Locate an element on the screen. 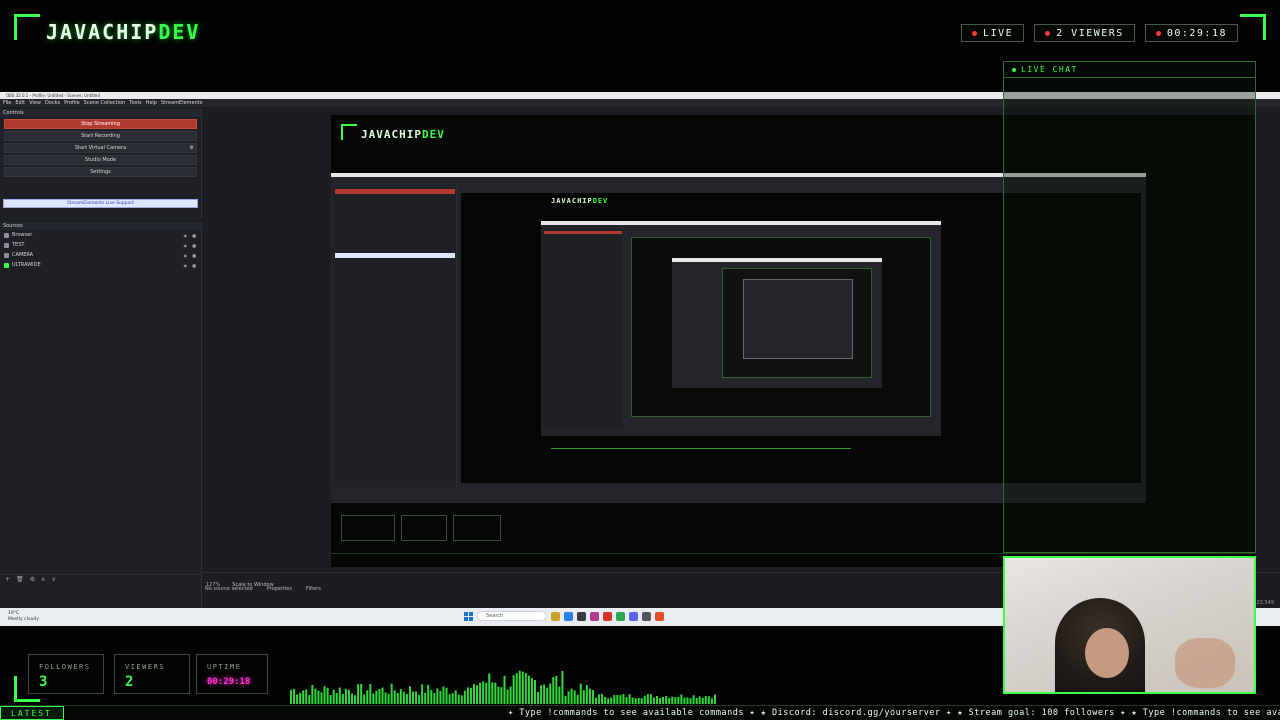  obs-icon is located at coordinates (646, 616).